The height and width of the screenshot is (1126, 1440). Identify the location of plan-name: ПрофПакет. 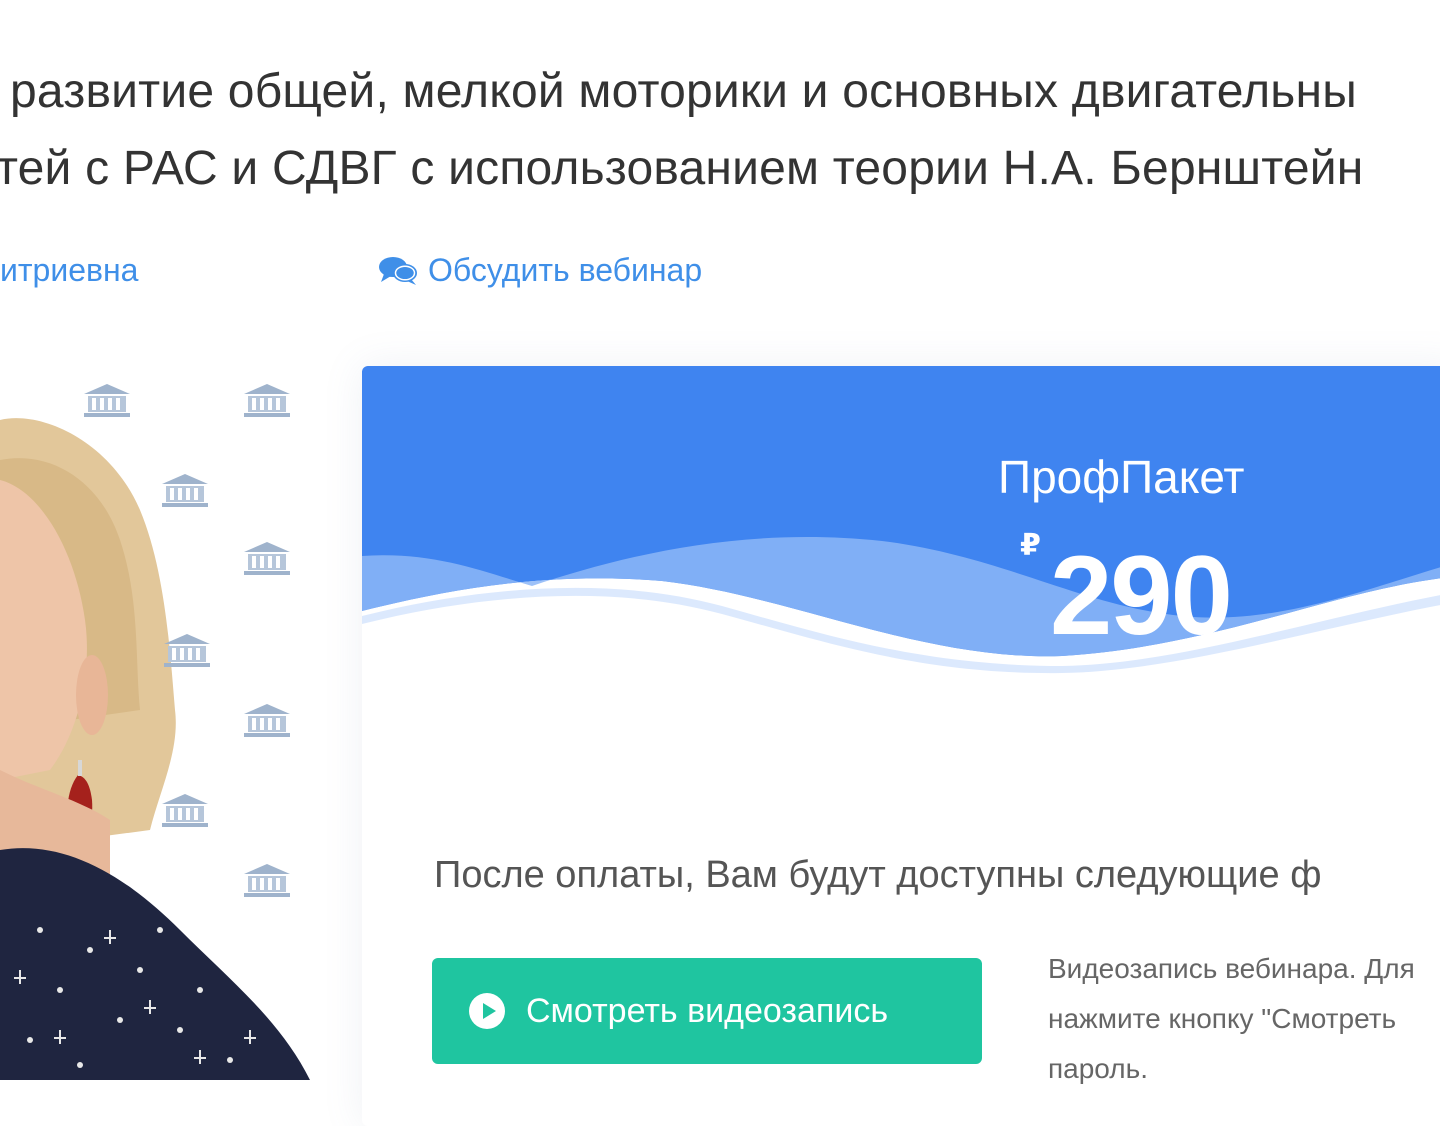
(1121, 477).